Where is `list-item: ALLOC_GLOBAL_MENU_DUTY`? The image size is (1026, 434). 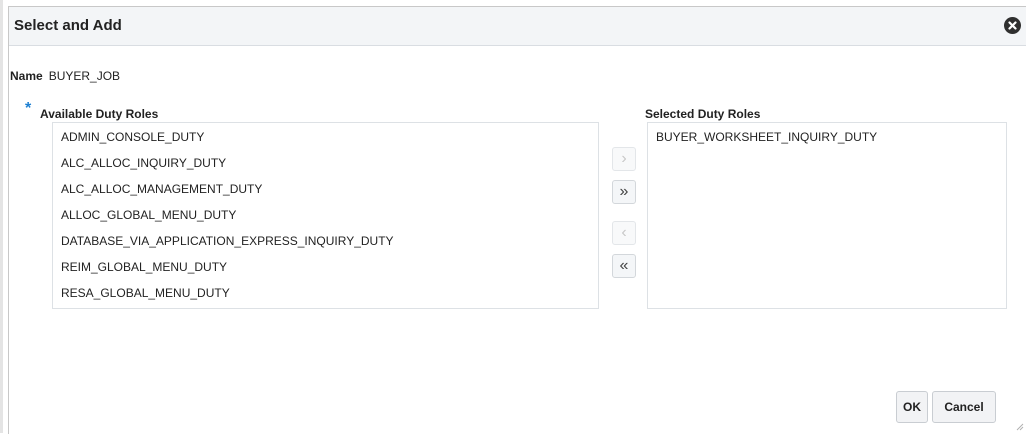
list-item: ALLOC_GLOBAL_MENU_DUTY is located at coordinates (325, 215).